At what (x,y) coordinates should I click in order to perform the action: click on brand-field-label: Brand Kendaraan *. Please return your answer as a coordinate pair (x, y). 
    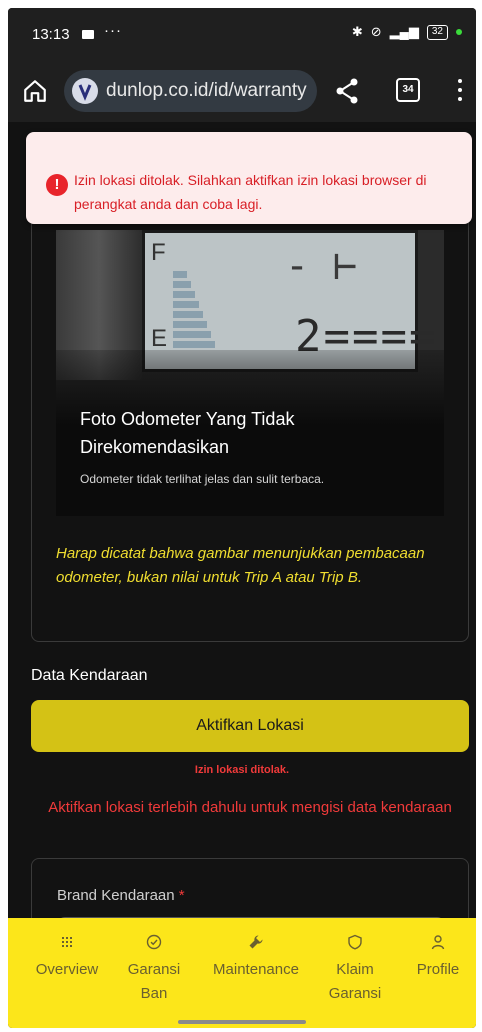
    Looking at the image, I should click on (121, 895).